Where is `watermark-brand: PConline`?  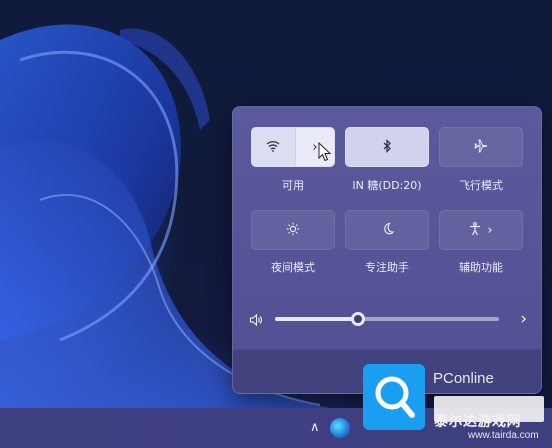
watermark-brand: PConline is located at coordinates (463, 378).